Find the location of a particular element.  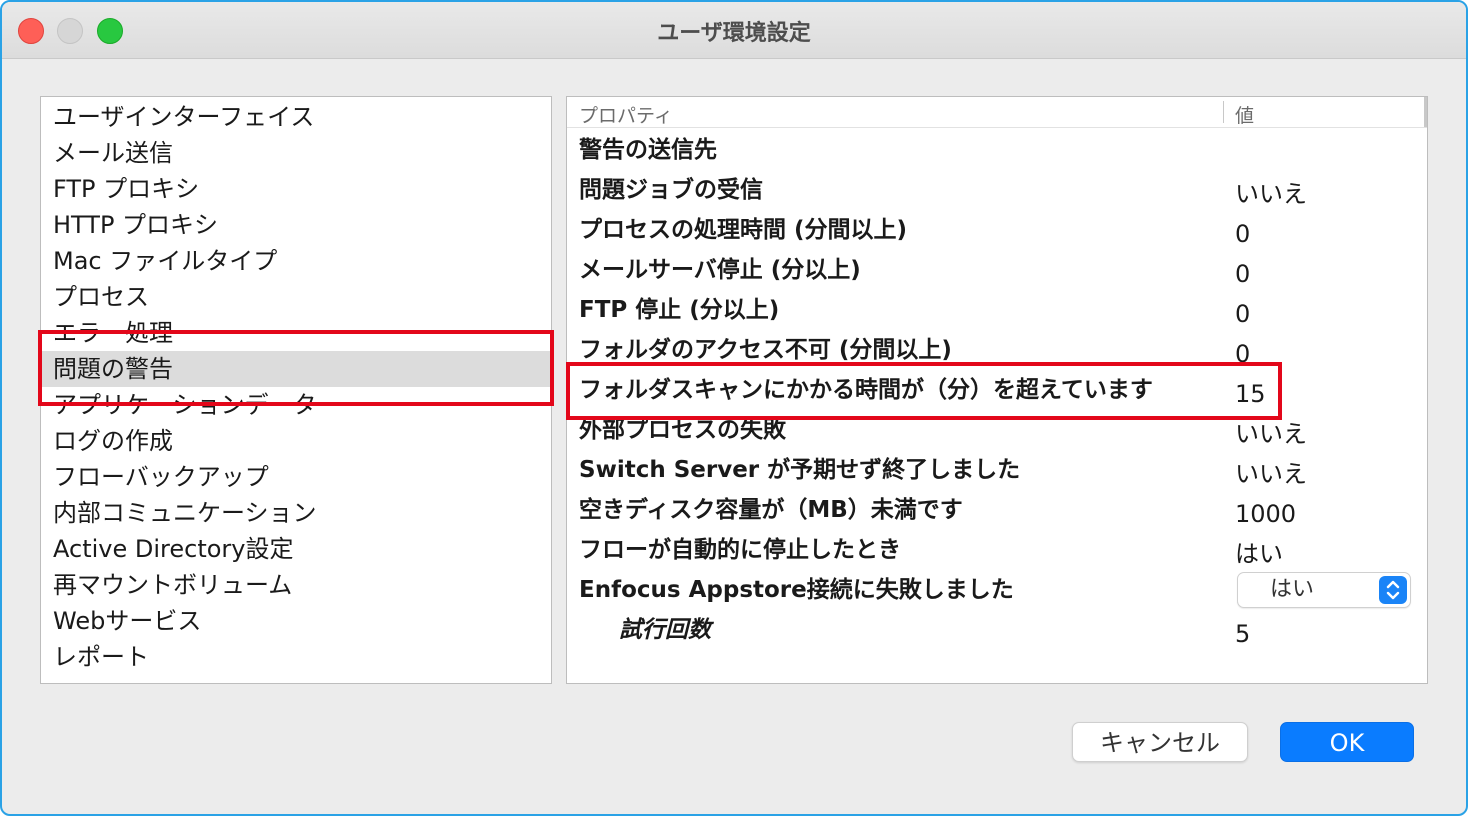

category-item: アプリケーションデータ is located at coordinates (296, 405).